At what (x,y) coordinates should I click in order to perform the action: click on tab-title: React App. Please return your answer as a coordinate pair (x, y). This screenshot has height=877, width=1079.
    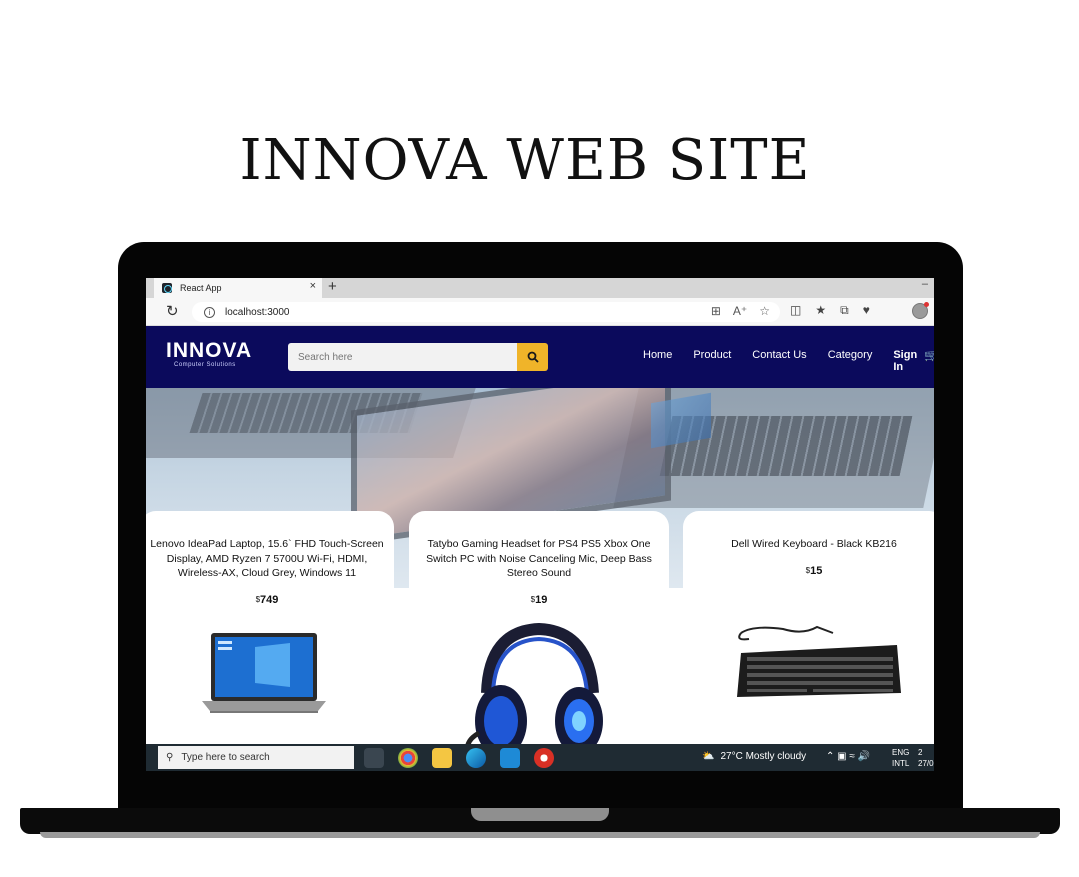
    Looking at the image, I should click on (201, 288).